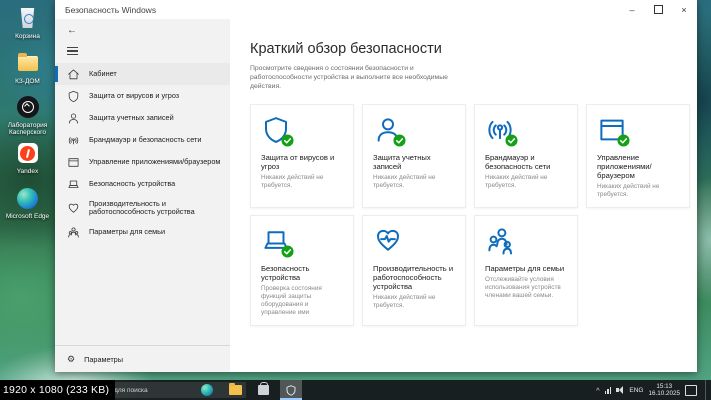 The width and height of the screenshot is (711, 400). Describe the element at coordinates (636, 390) in the screenshot. I see `language-indicator: ENG` at that location.